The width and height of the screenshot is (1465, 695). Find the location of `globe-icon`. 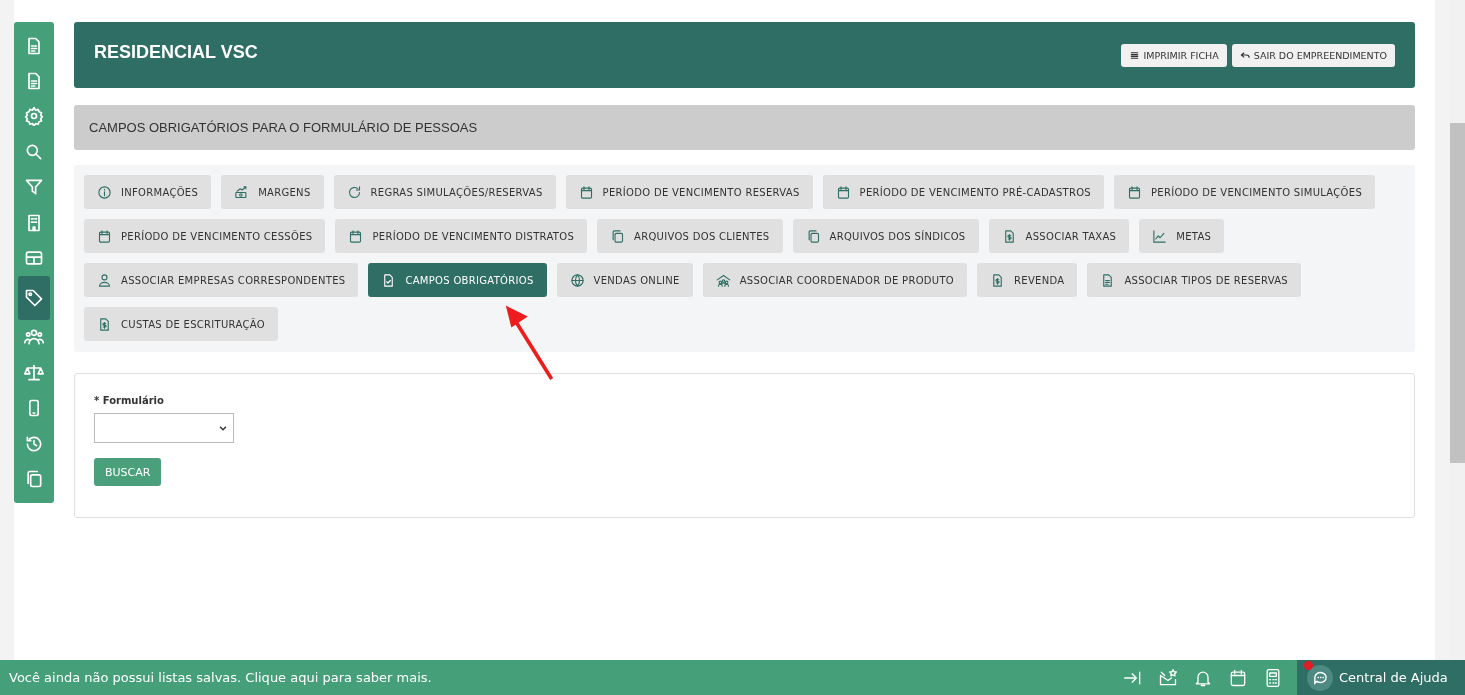

globe-icon is located at coordinates (577, 280).